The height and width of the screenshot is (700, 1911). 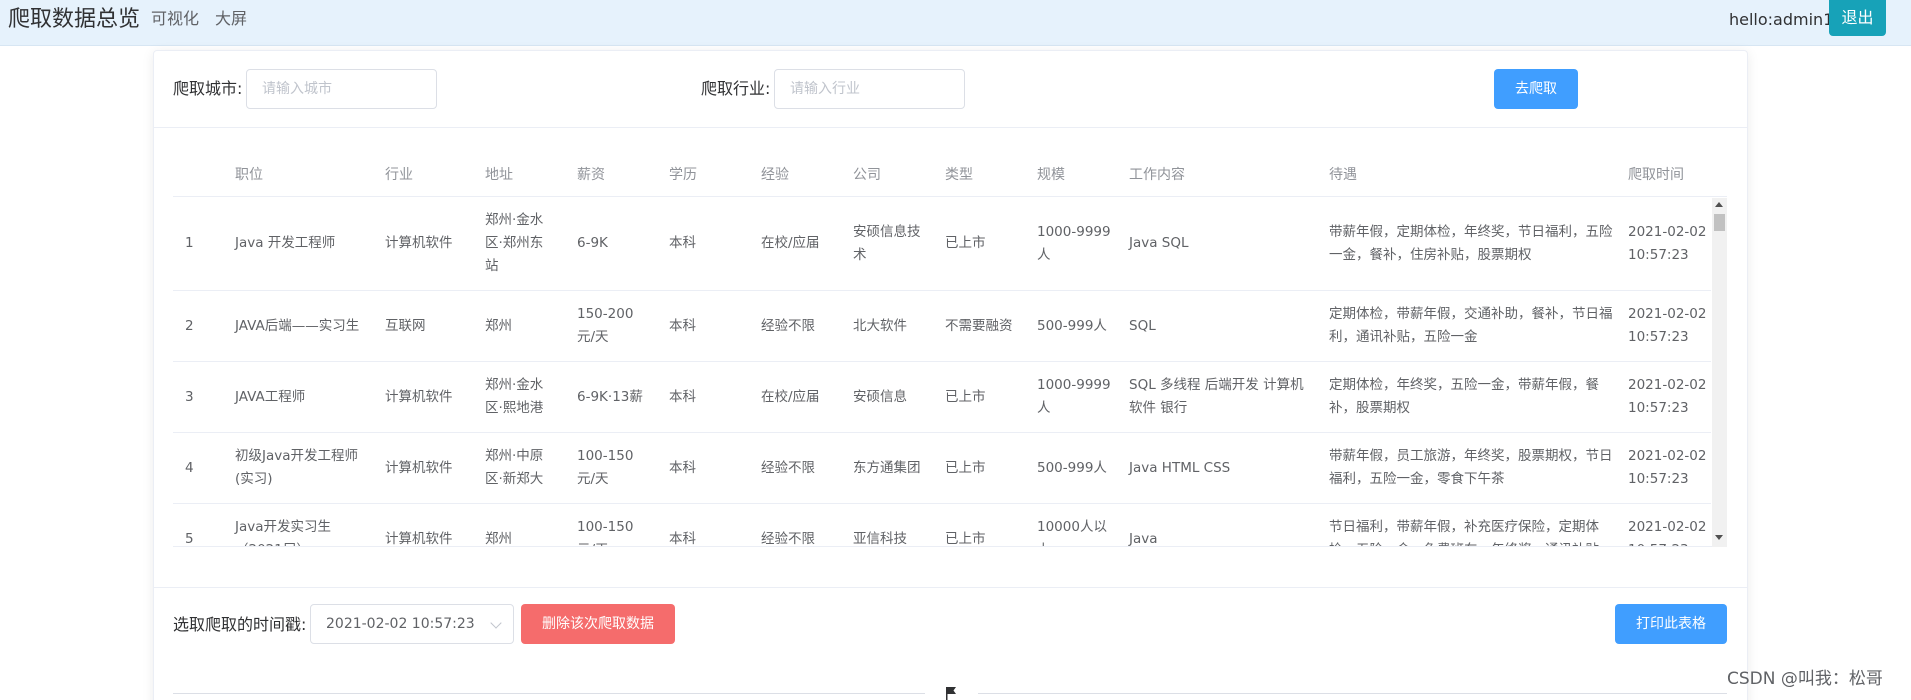 What do you see at coordinates (514, 467) in the screenshot?
I see `cell-address: 郑州·中原区·新郑大` at bounding box center [514, 467].